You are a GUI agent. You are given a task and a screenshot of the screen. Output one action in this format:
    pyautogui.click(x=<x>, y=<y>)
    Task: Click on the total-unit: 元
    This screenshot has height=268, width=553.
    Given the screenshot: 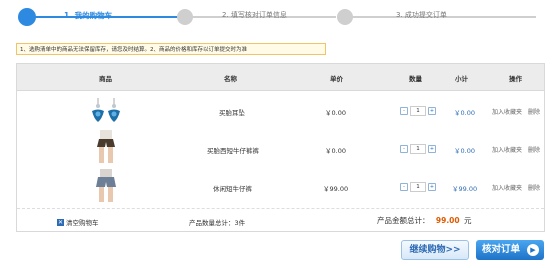 What is the action you would take?
    pyautogui.click(x=468, y=220)
    